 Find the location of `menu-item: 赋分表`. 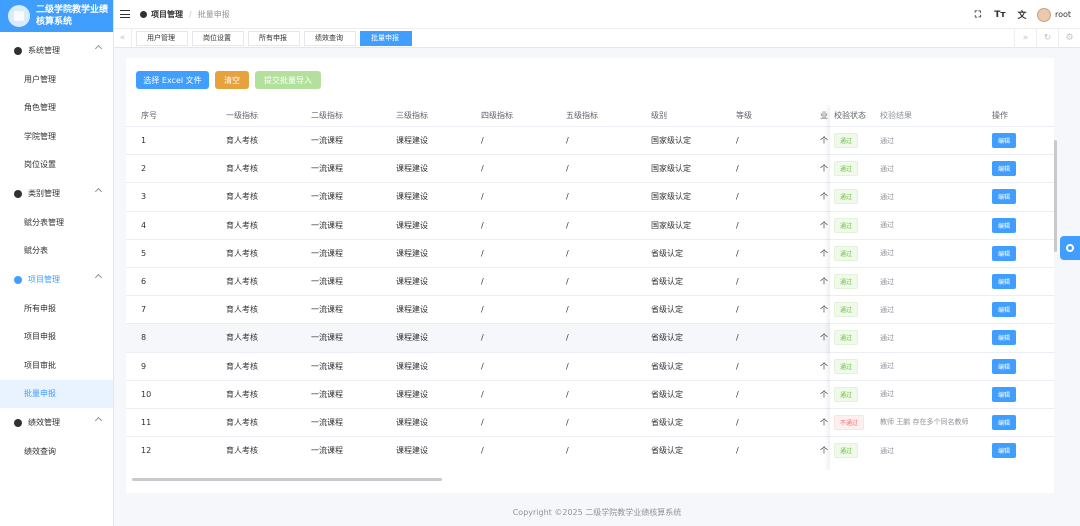

menu-item: 赋分表 is located at coordinates (56, 251).